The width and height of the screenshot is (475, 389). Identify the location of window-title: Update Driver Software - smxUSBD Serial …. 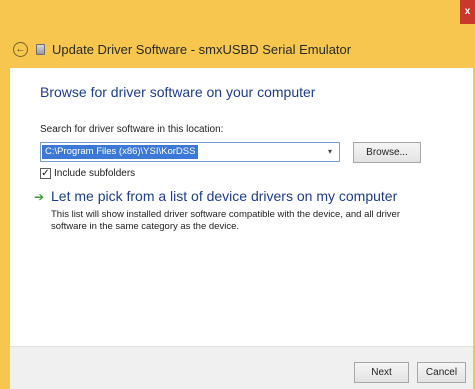
(202, 49).